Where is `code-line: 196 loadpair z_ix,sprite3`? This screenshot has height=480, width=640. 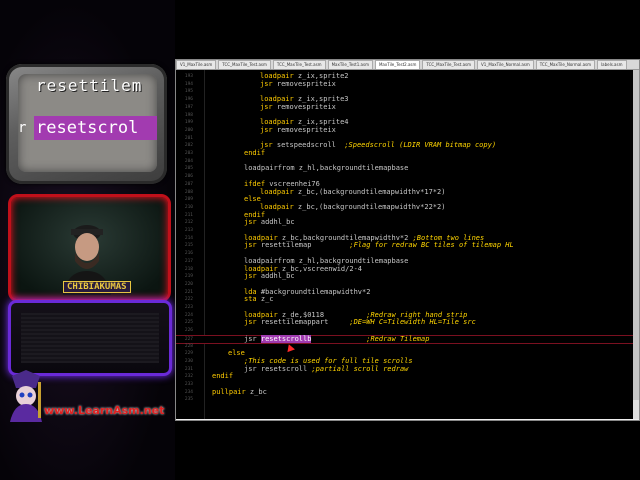 code-line: 196 loadpair z_ix,sprite3 is located at coordinates (404, 99).